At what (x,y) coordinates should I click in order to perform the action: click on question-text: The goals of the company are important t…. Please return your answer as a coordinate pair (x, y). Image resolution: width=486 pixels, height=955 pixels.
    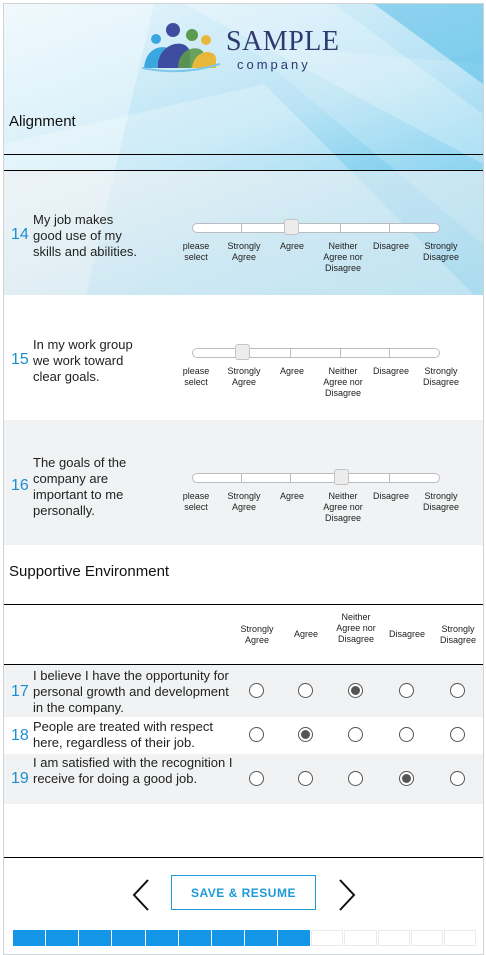
    Looking at the image, I should click on (80, 486).